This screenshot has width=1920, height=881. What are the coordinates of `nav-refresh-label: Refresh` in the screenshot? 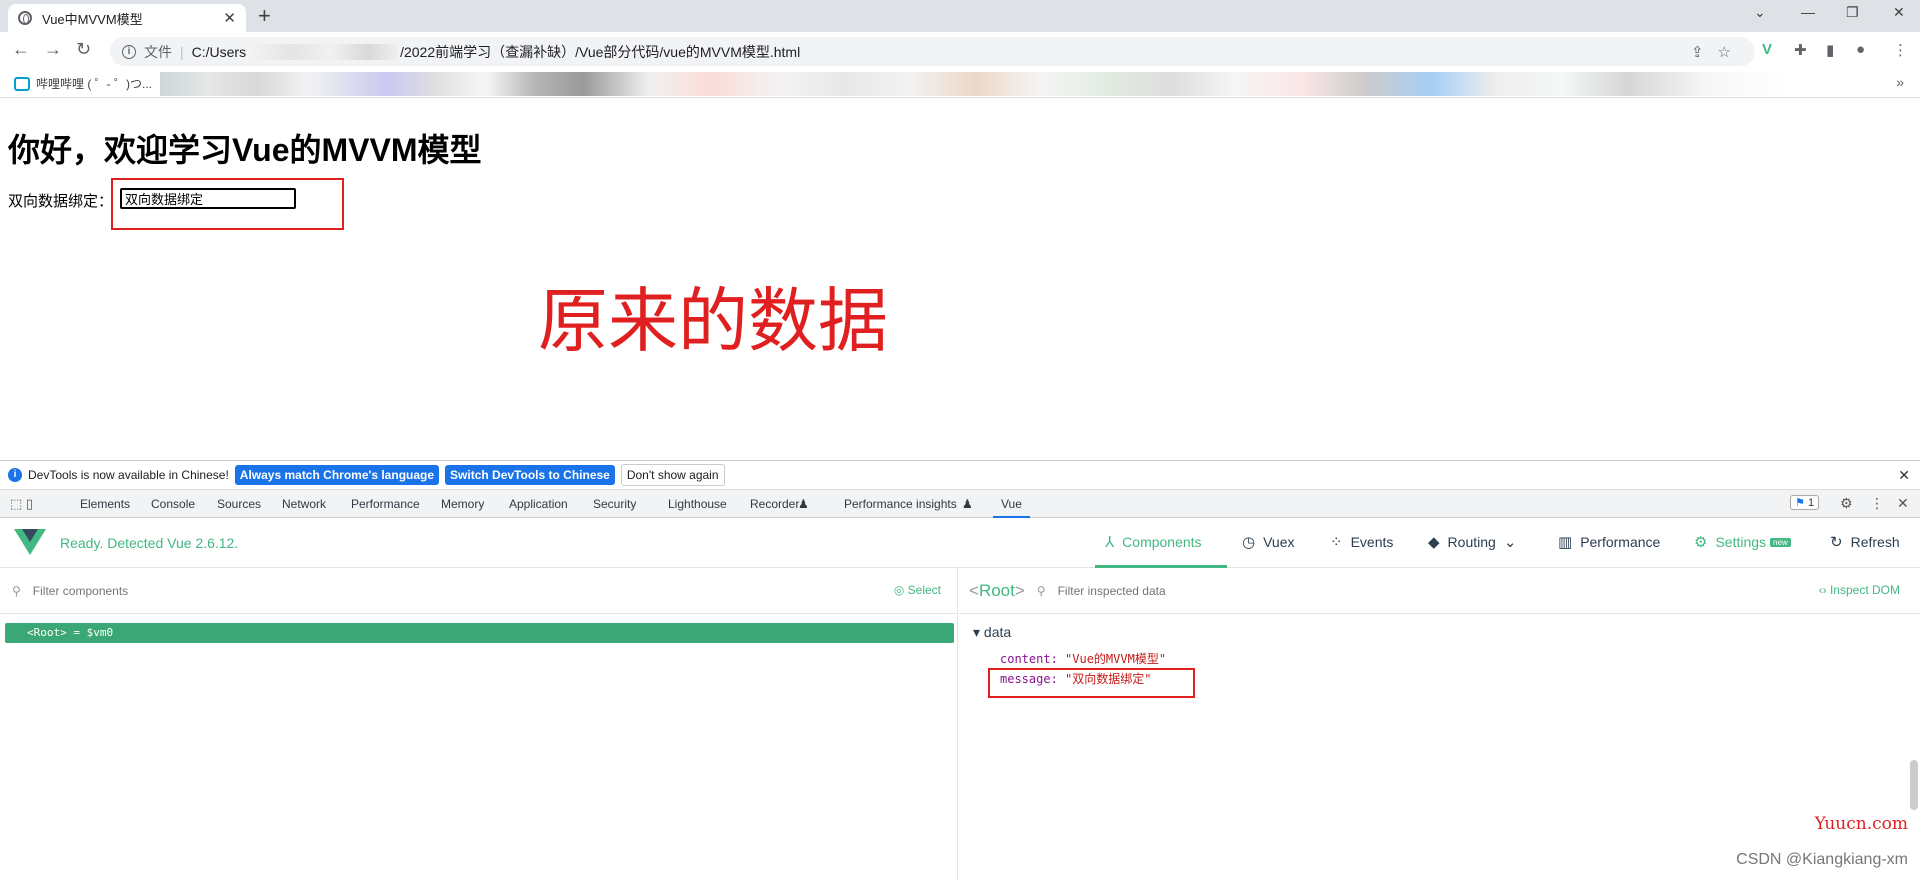 It's located at (1875, 542).